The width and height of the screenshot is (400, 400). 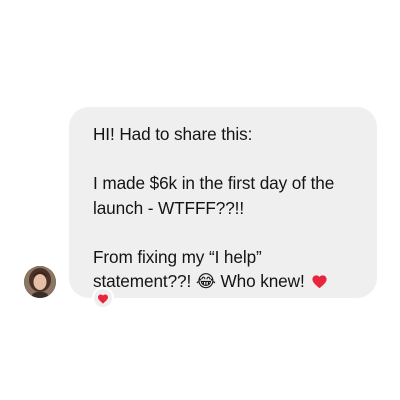 I want to click on red-heart-icon, so click(x=319, y=282).